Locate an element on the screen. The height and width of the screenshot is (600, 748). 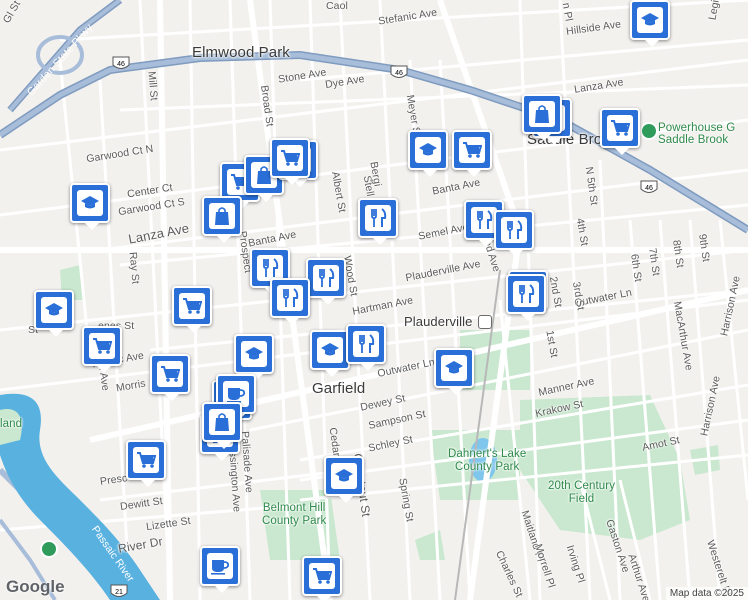
park-label-land: land is located at coordinates (11, 424).